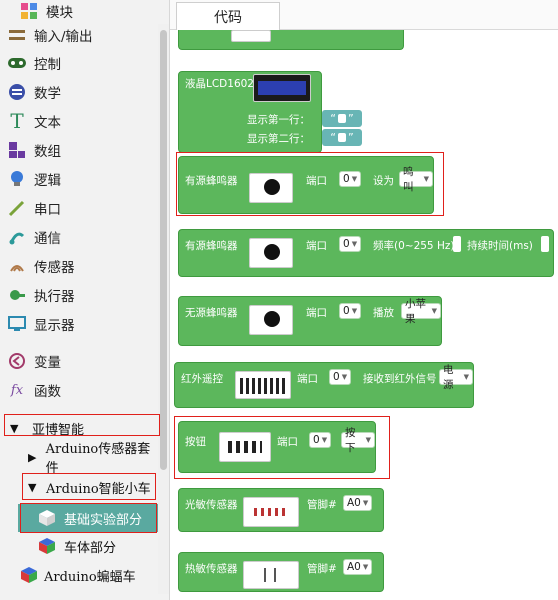 This screenshot has width=558, height=600. Describe the element at coordinates (17, 295) in the screenshot. I see `actuator-icon` at that location.